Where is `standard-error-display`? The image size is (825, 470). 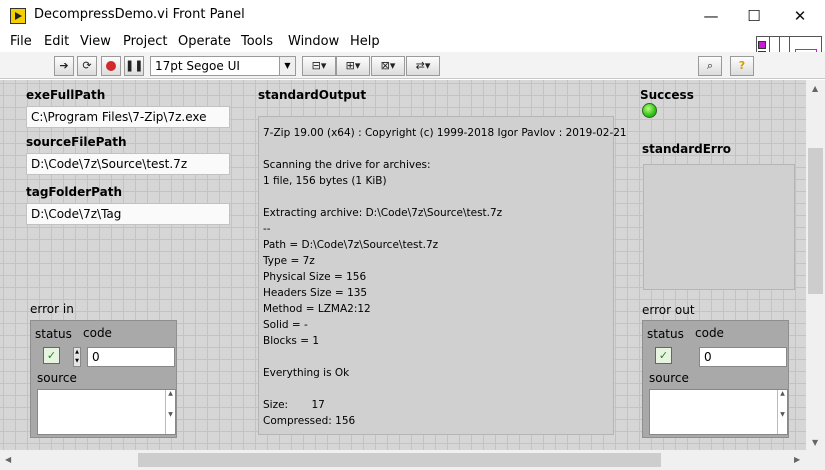
standard-error-display is located at coordinates (719, 227).